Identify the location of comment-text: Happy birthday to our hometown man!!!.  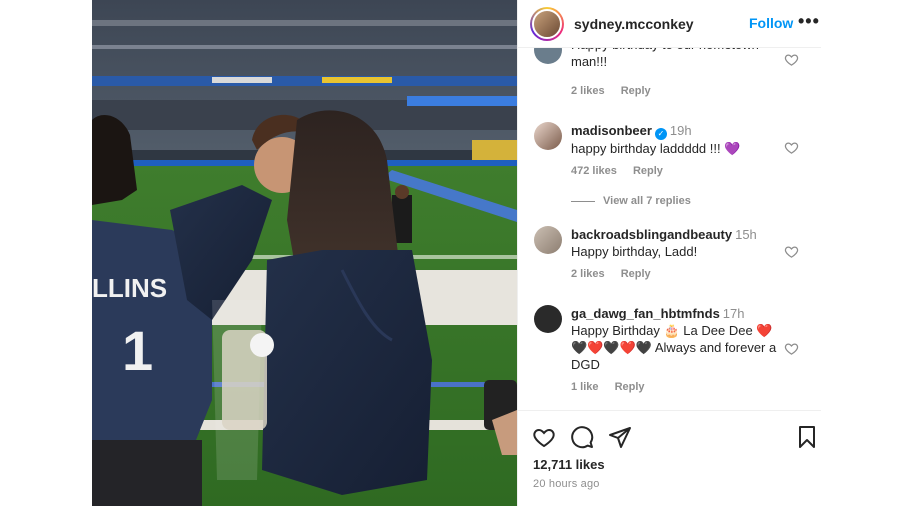
(665, 58).